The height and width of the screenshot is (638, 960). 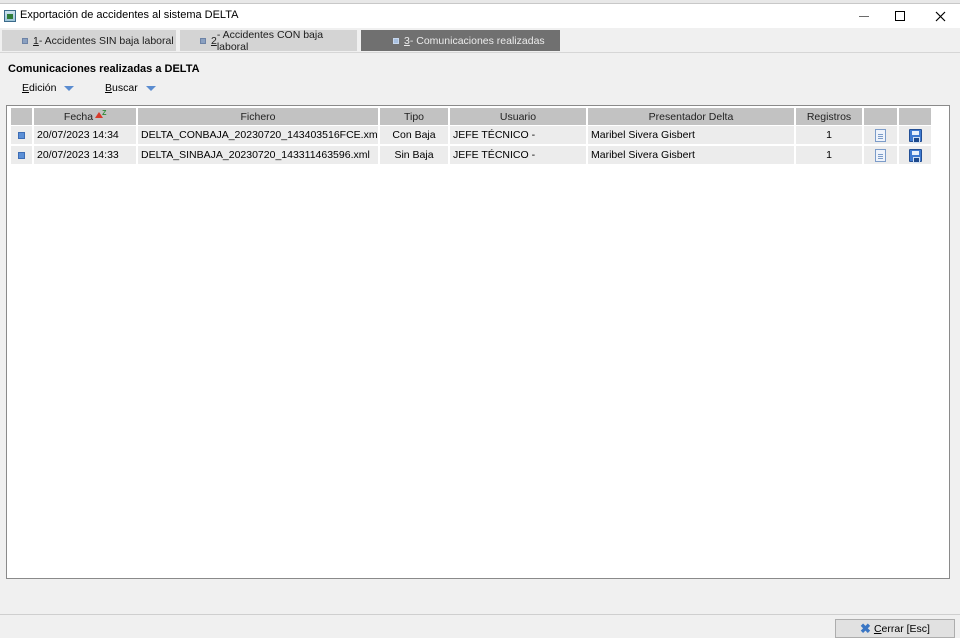 What do you see at coordinates (106, 40) in the screenshot?
I see `tab-label: - Accidentes SIN baja laboral` at bounding box center [106, 40].